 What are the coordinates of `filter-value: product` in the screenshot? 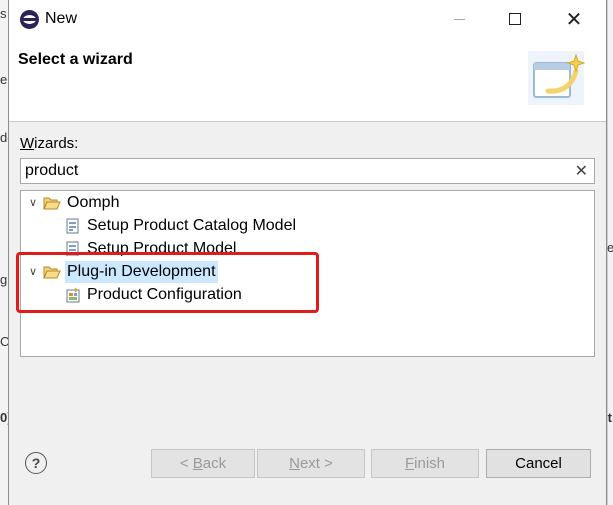 It's located at (52, 170).